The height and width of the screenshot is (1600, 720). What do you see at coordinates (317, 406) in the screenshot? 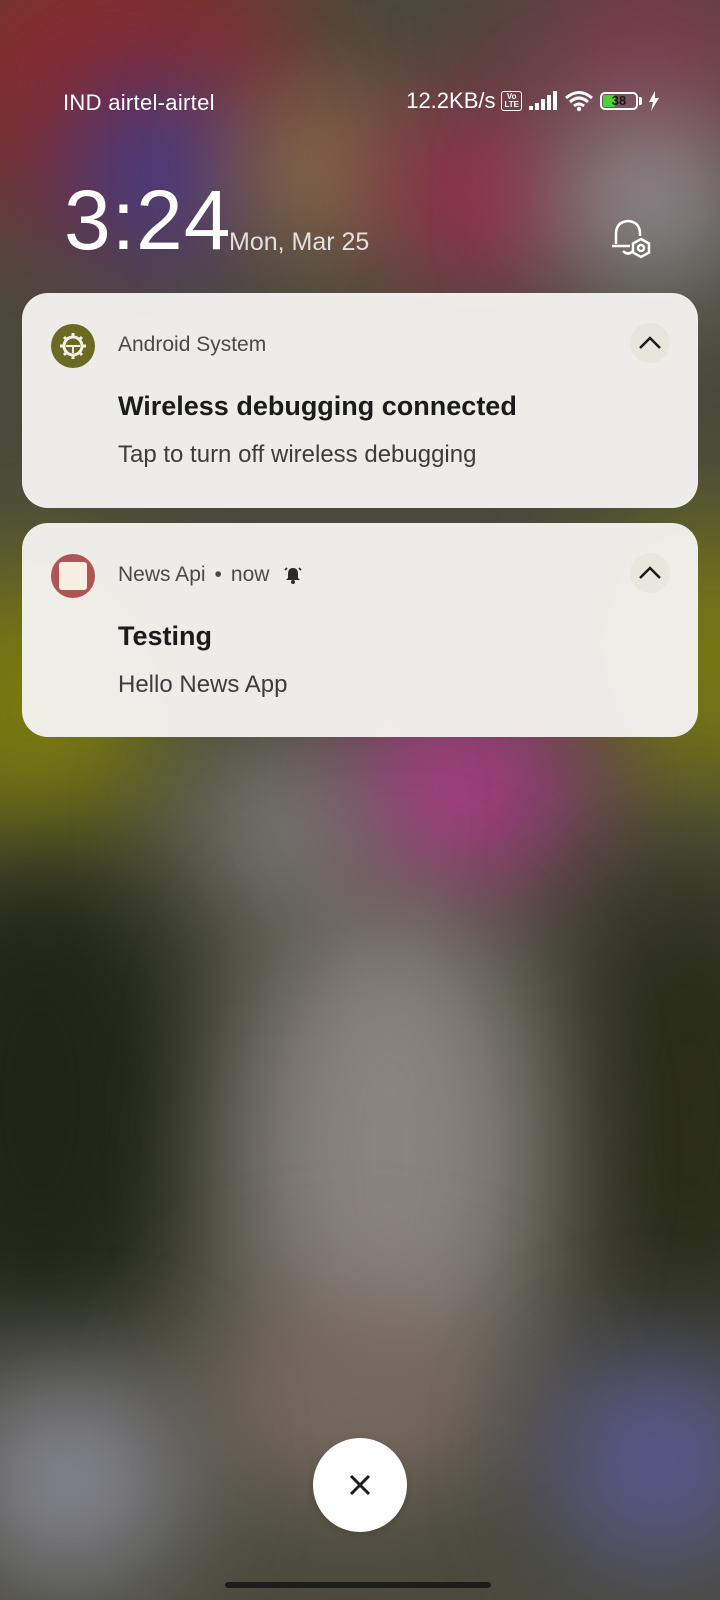
I see `notification-title: Wireless debugging connected` at bounding box center [317, 406].